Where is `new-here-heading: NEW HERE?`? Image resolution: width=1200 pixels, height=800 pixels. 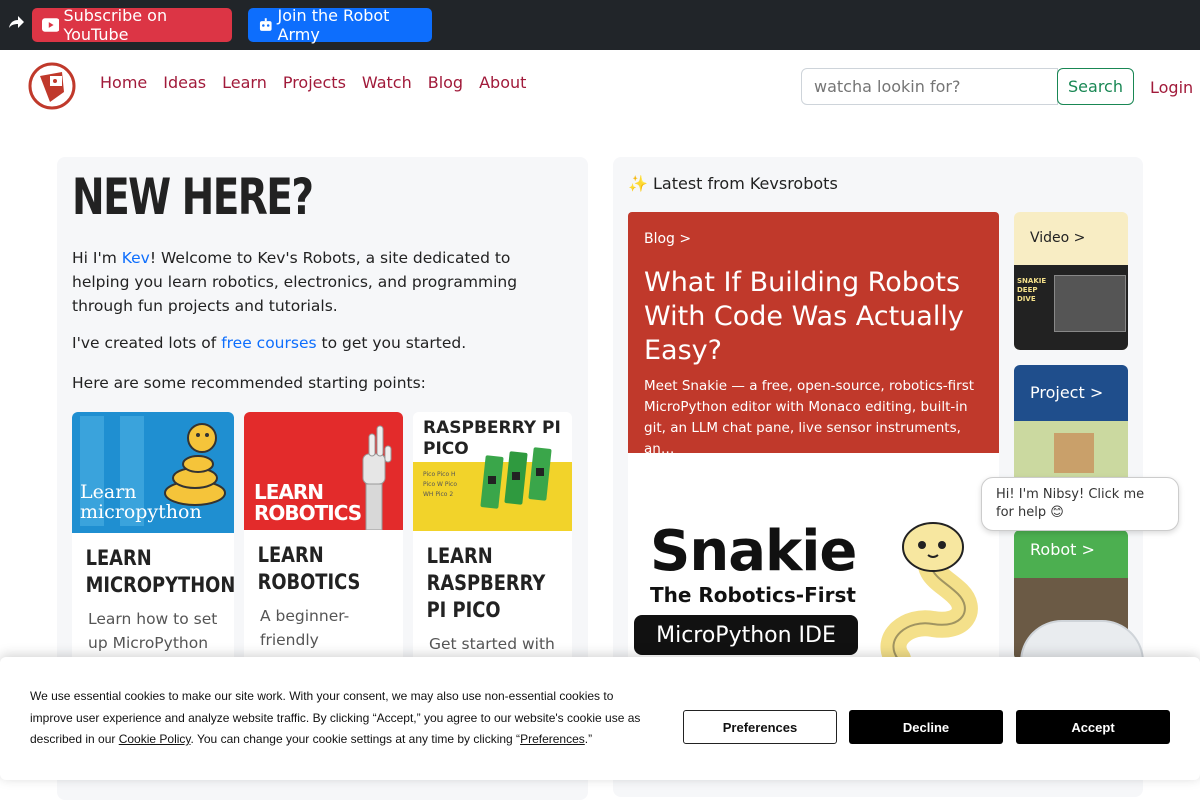
new-here-heading: NEW HERE? is located at coordinates (193, 197).